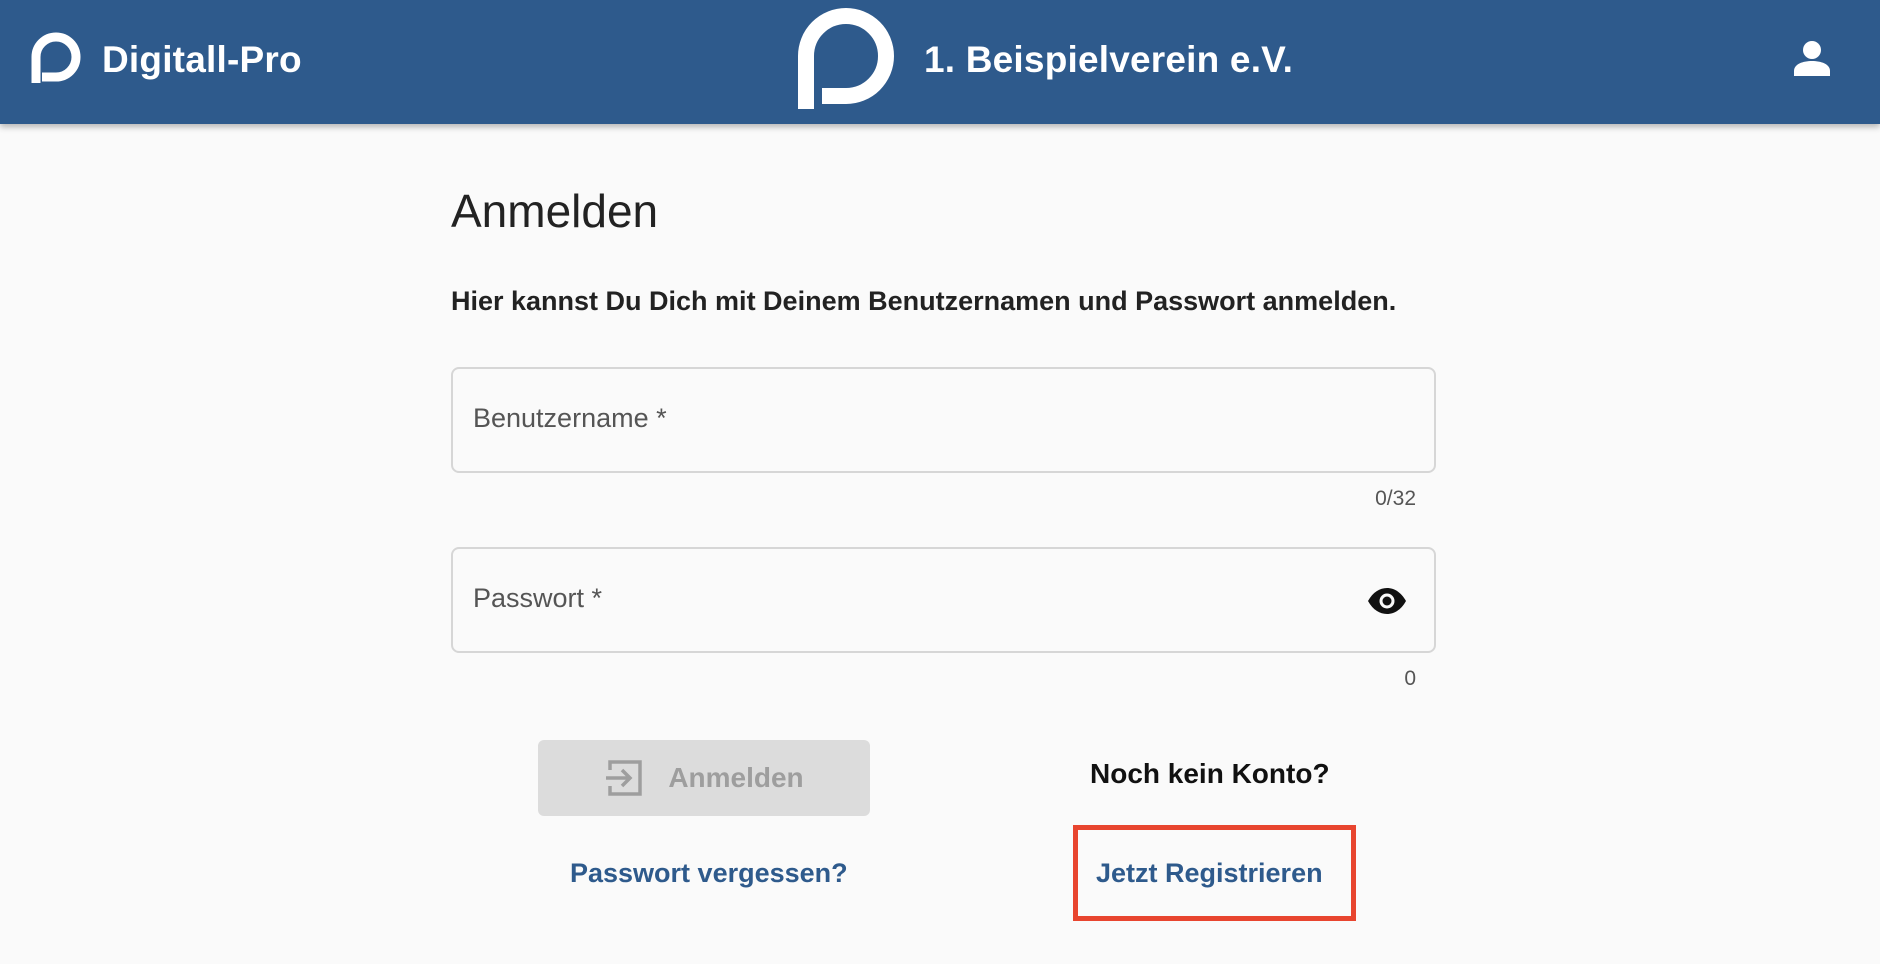 This screenshot has height=964, width=1880. What do you see at coordinates (923, 420) in the screenshot?
I see `username-input` at bounding box center [923, 420].